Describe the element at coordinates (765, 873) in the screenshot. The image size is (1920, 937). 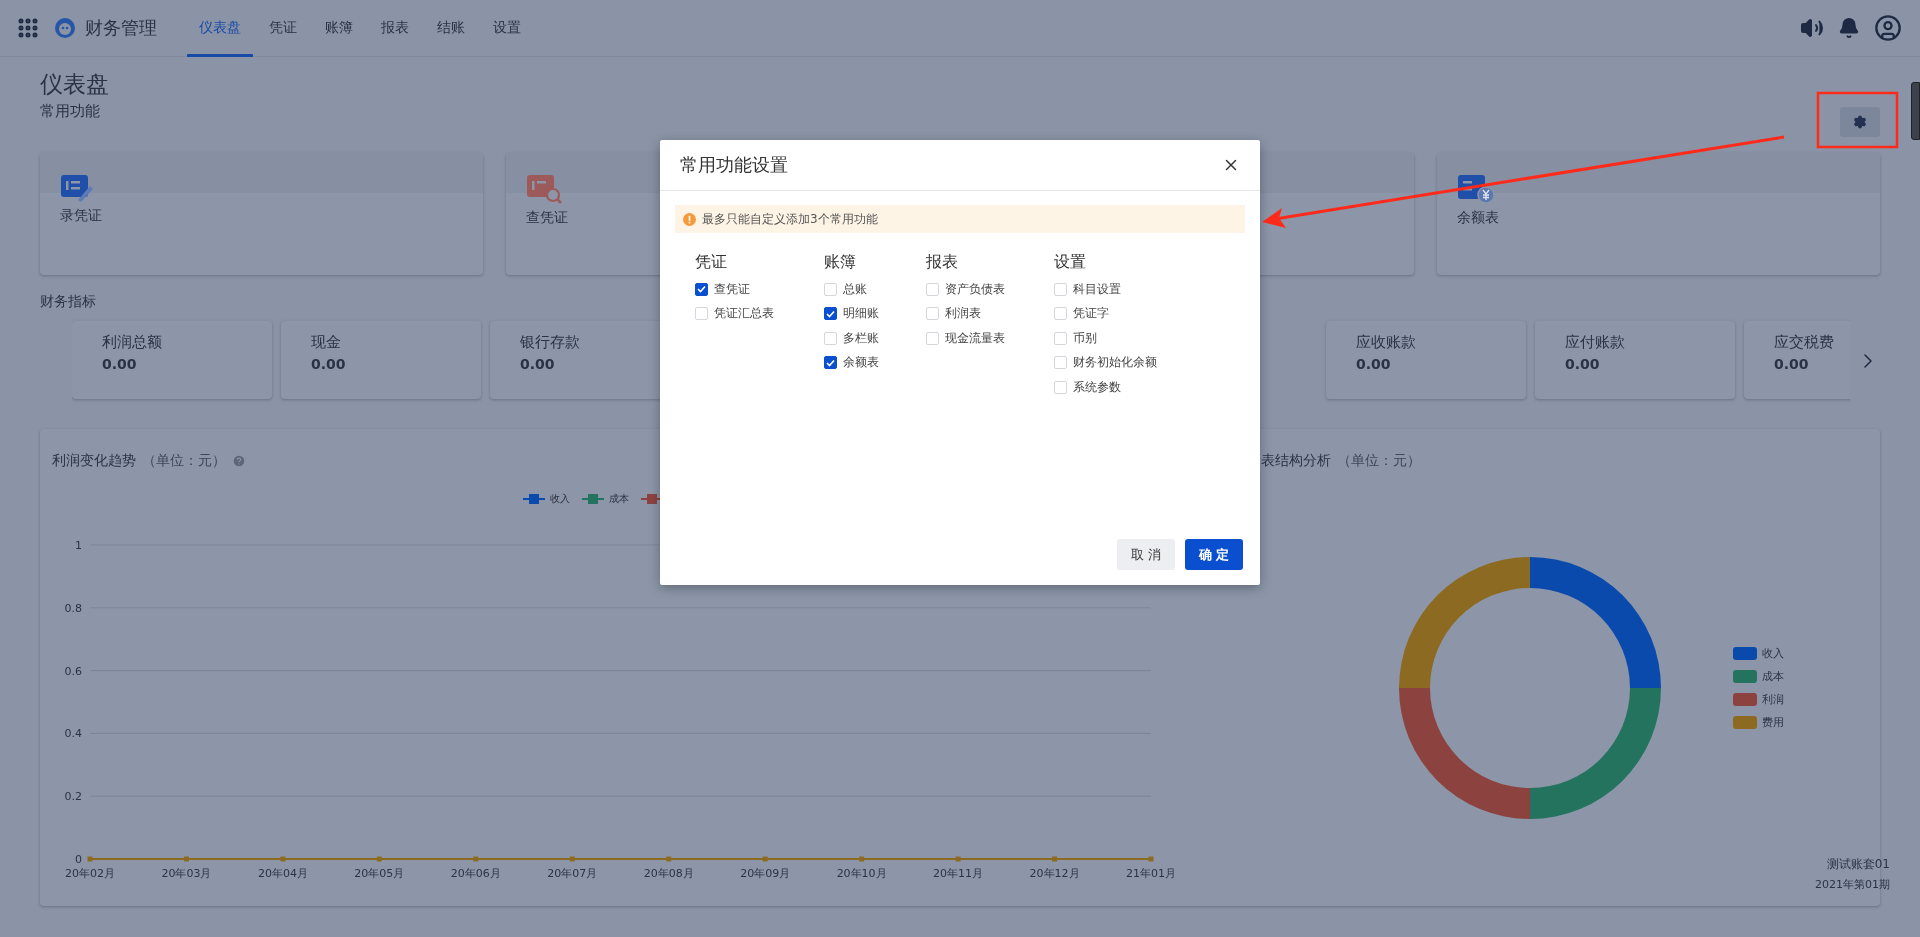
I see `axis-label: 20年09月` at that location.